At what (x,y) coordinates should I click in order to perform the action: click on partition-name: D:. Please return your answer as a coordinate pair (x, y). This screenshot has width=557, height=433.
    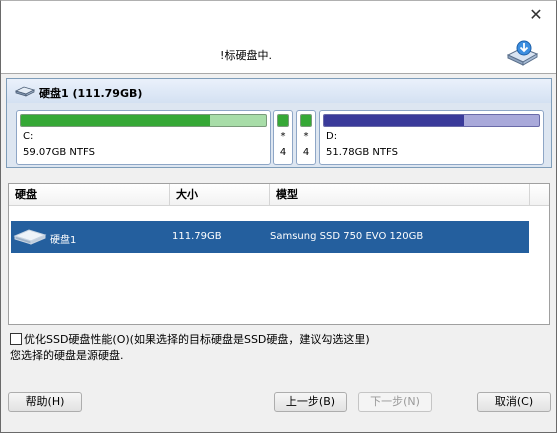
    Looking at the image, I should click on (332, 136).